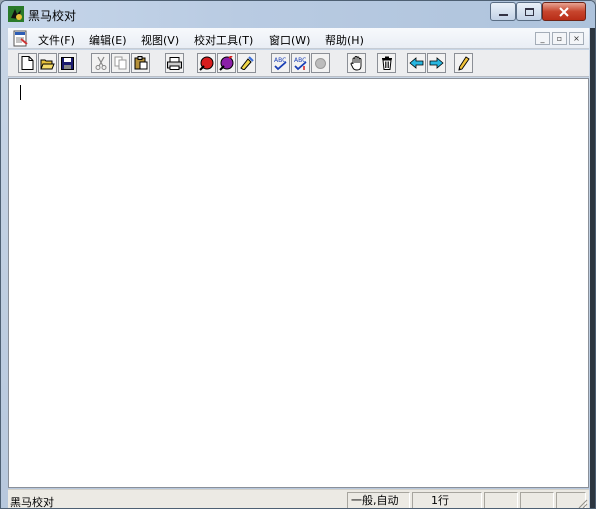 The width and height of the screenshot is (596, 509). I want to click on minimize-icon, so click(503, 14).